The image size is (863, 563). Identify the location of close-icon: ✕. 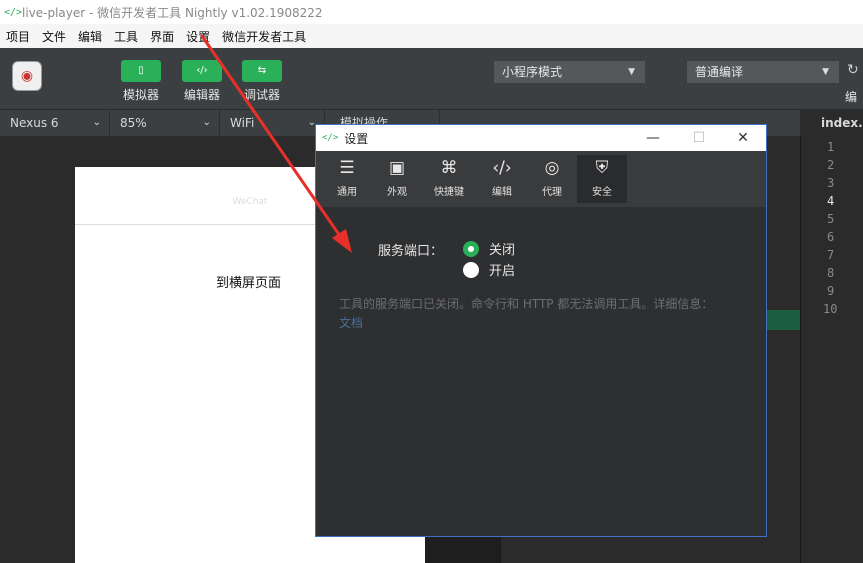
(743, 138).